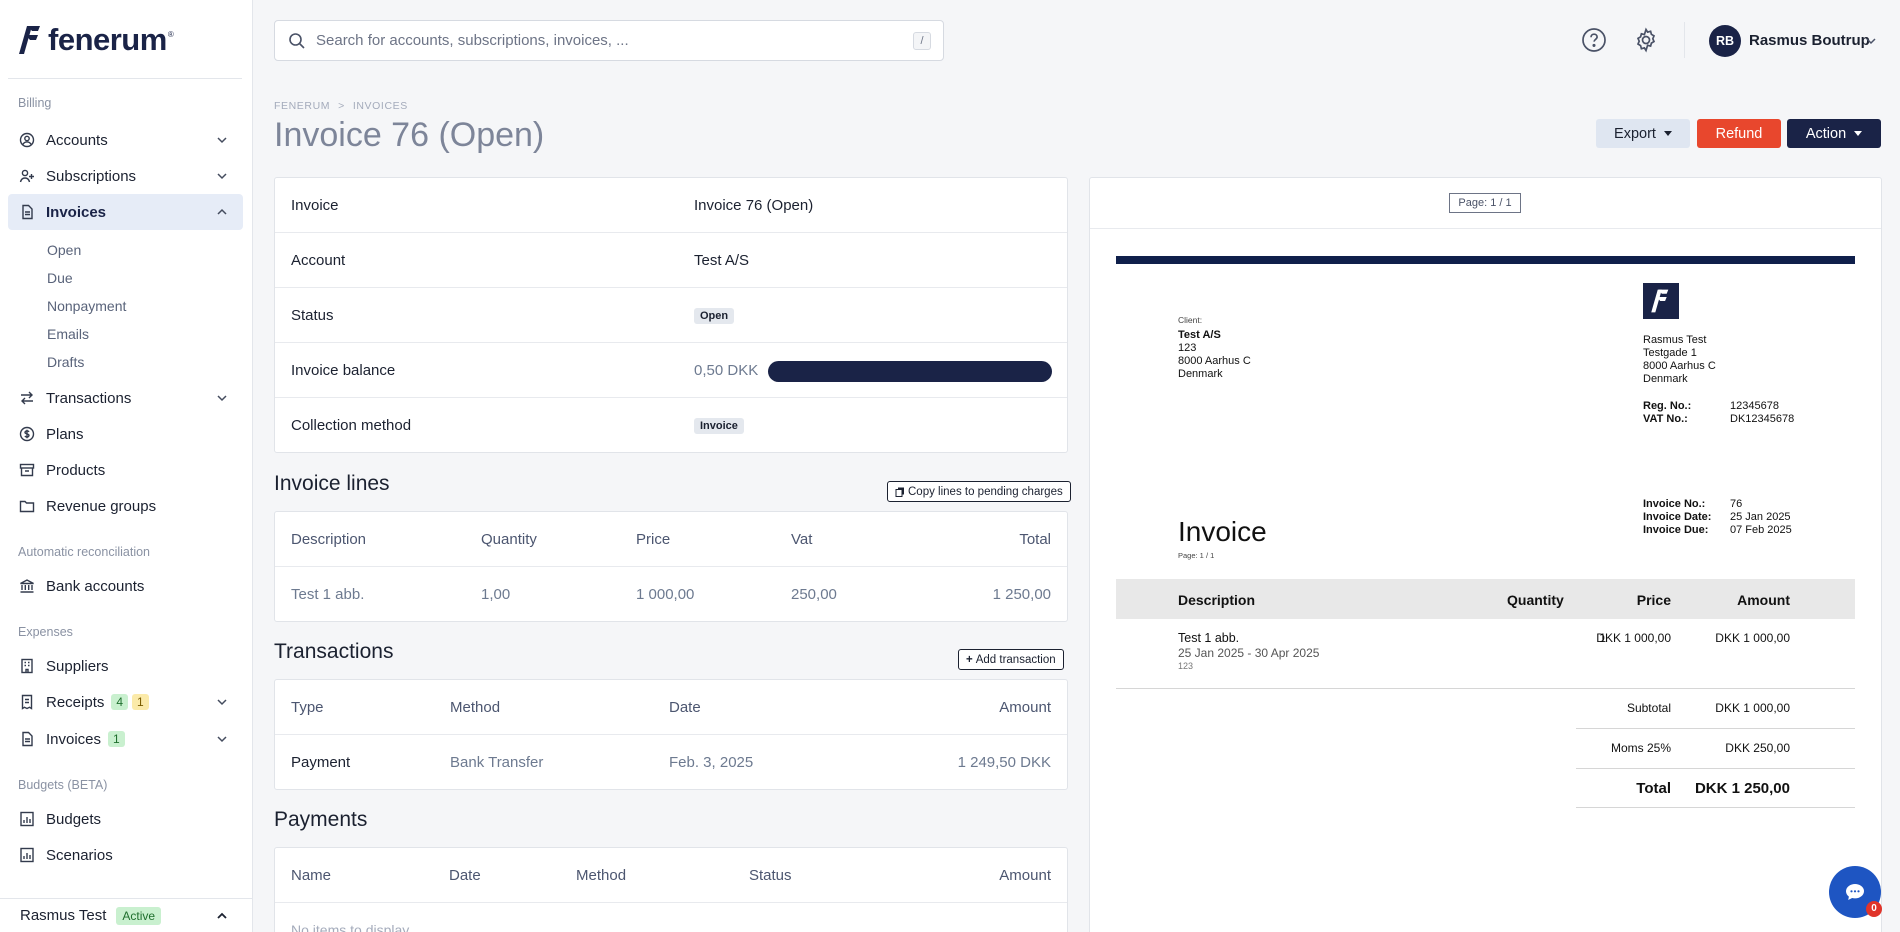  What do you see at coordinates (1725, 41) in the screenshot?
I see `avatar: RB` at bounding box center [1725, 41].